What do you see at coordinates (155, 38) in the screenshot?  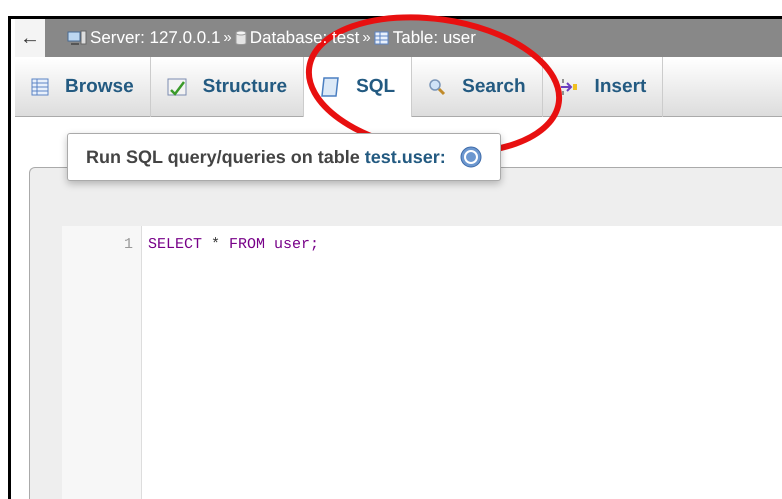 I see `breadcrumb-link: Server: 127.0.0.1` at bounding box center [155, 38].